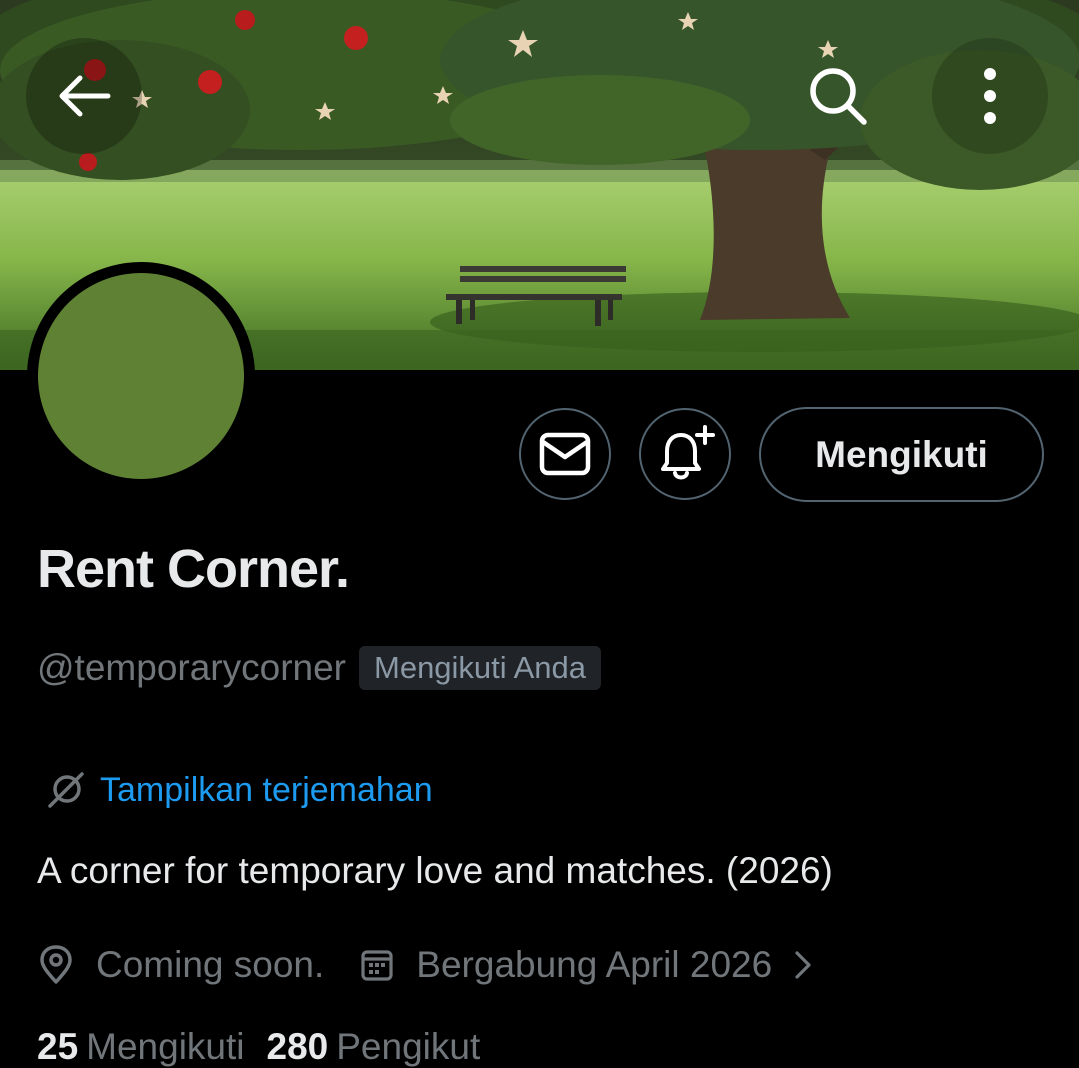 This screenshot has width=1079, height=1068. What do you see at coordinates (210, 964) in the screenshot?
I see `location-text: Coming soon.` at bounding box center [210, 964].